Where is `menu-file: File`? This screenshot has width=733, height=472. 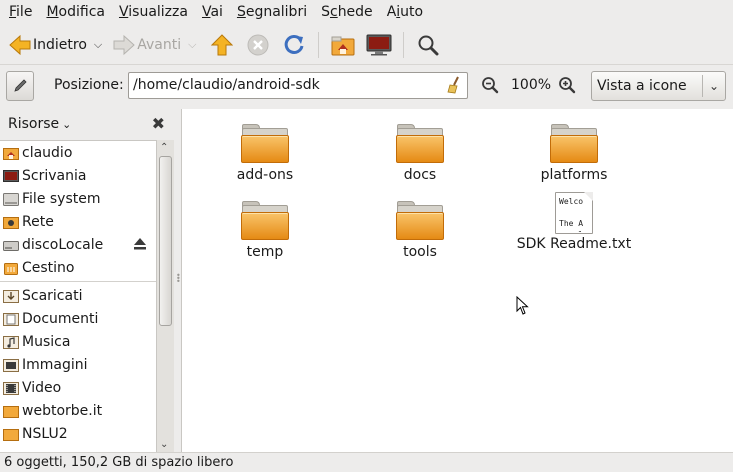 menu-file: File is located at coordinates (20, 12).